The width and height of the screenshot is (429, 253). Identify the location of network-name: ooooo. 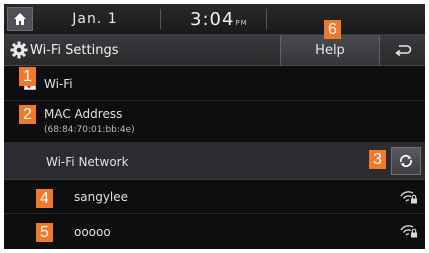
(92, 231).